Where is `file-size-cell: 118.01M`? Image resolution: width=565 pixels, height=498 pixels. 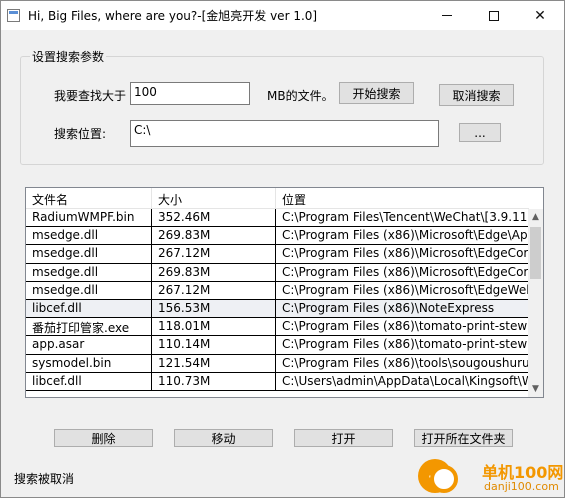
file-size-cell: 118.01M is located at coordinates (214, 327).